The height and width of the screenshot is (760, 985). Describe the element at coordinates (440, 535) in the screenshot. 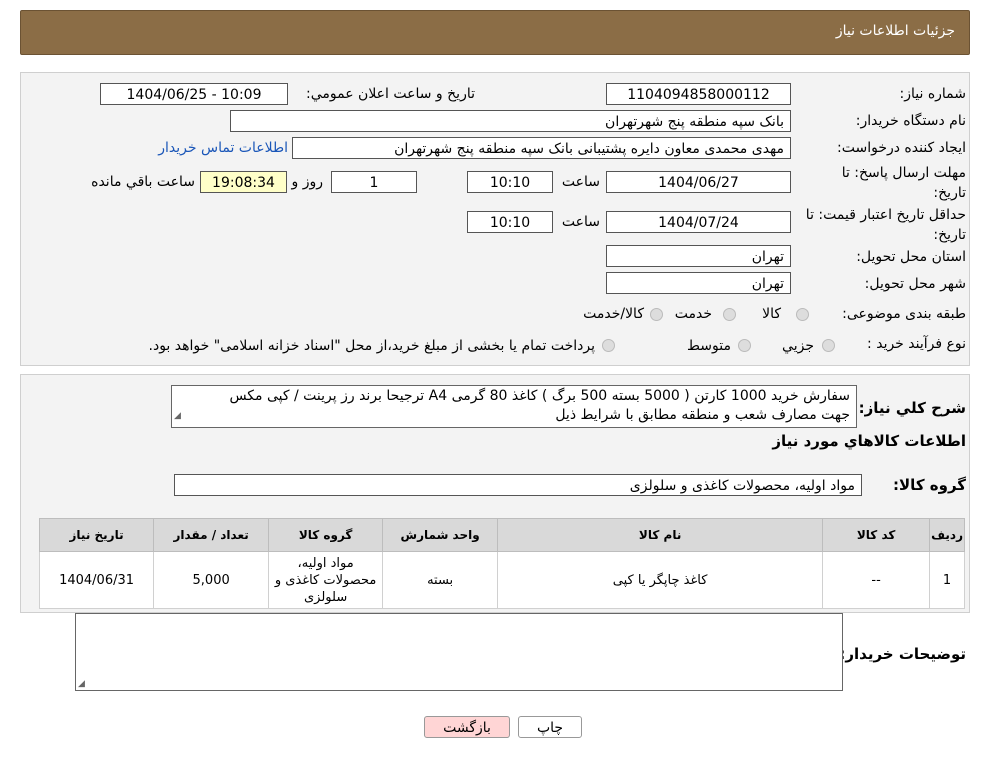

I see `col-unit: واحد شمارش` at that location.